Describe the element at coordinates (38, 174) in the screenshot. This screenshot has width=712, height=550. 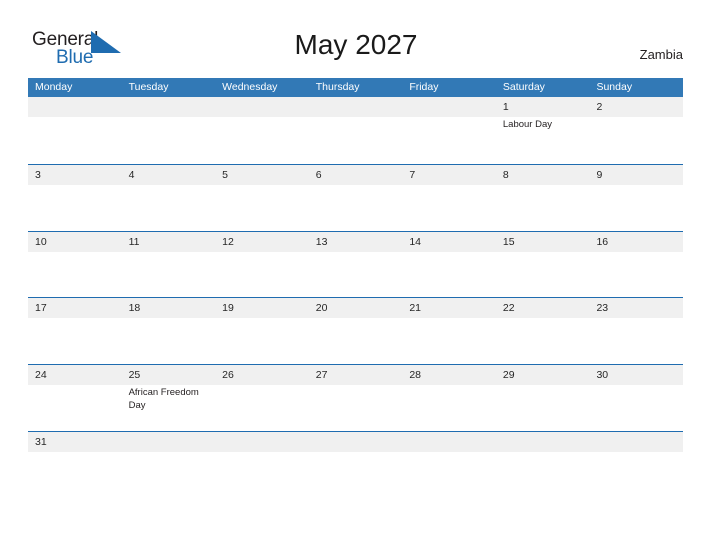
I see `day-number: 3` at that location.